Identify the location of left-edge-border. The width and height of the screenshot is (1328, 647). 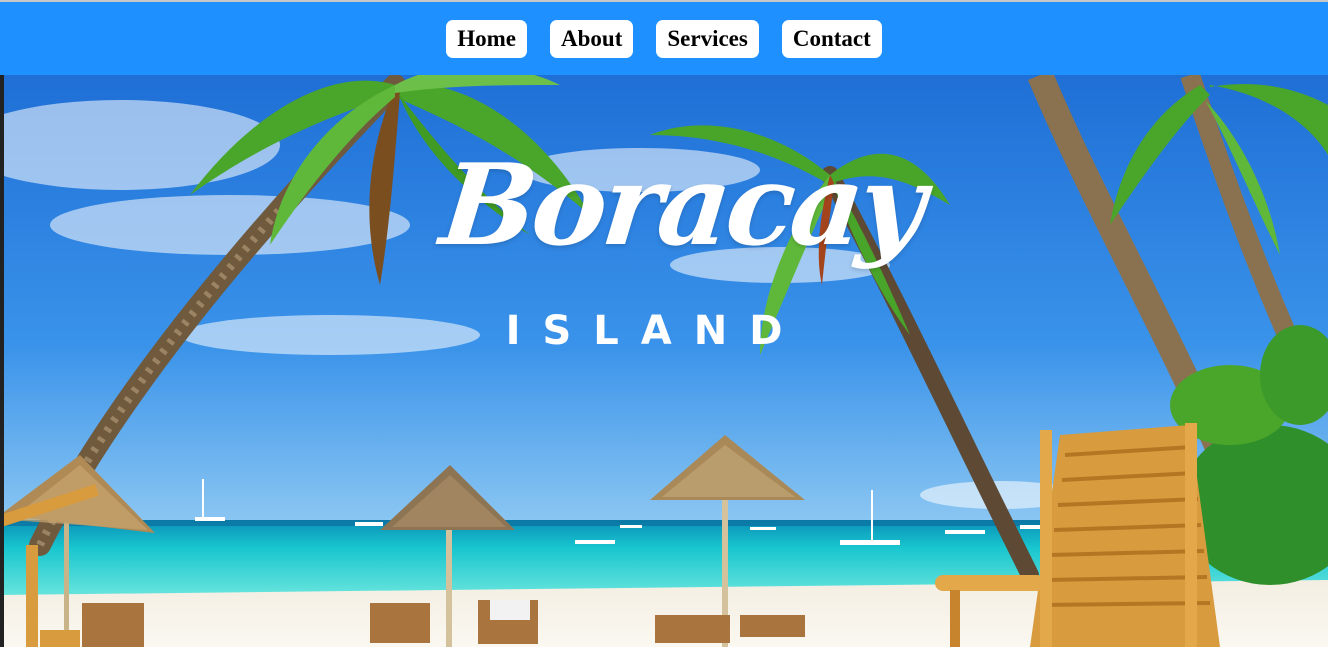
(2, 361).